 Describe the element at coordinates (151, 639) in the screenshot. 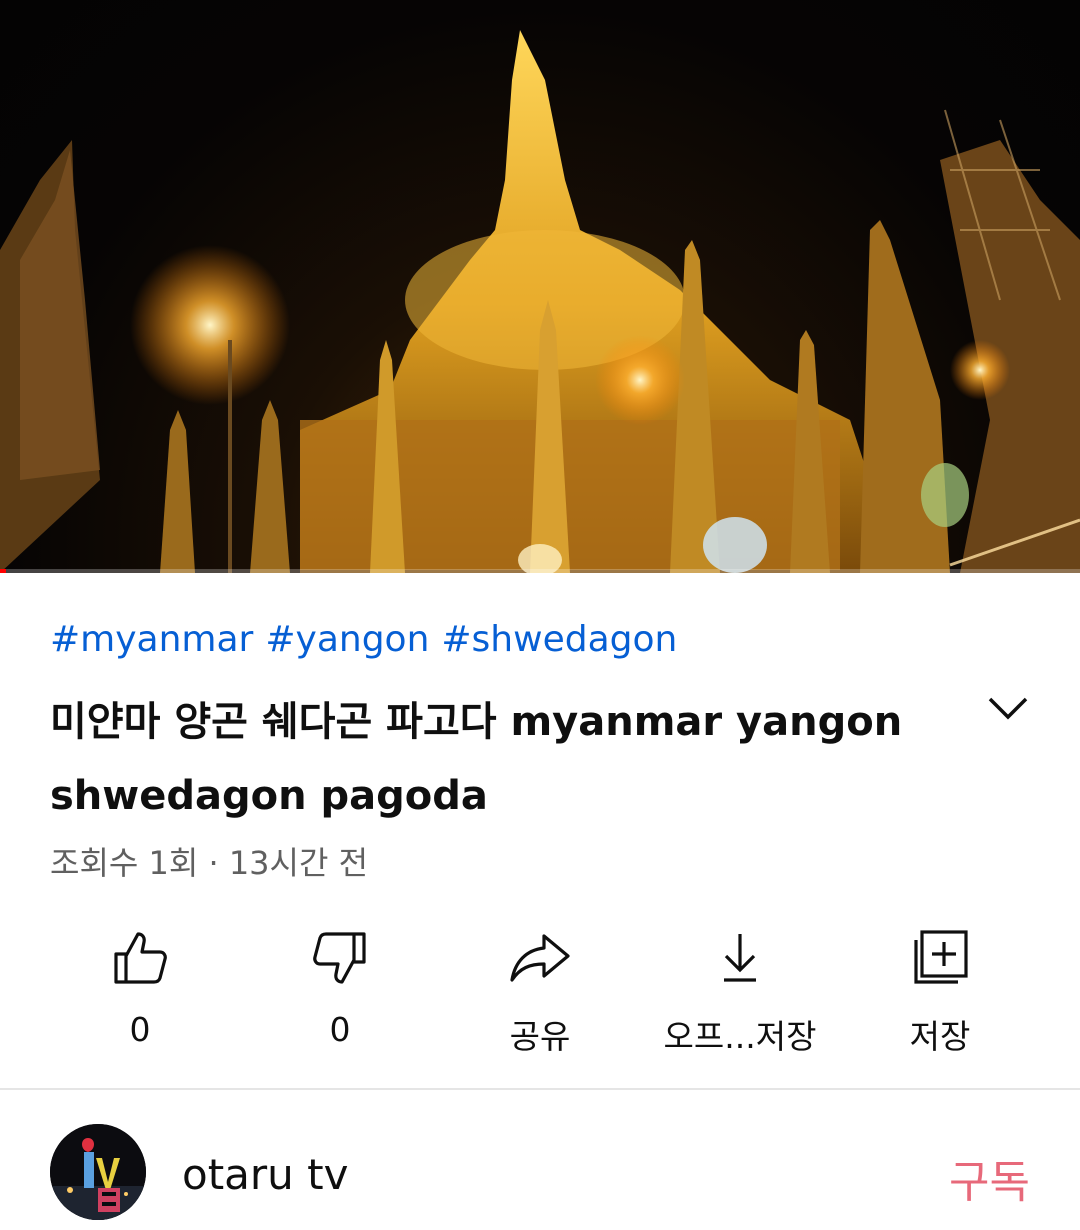

I see `hashtag-link: #myanmar` at that location.